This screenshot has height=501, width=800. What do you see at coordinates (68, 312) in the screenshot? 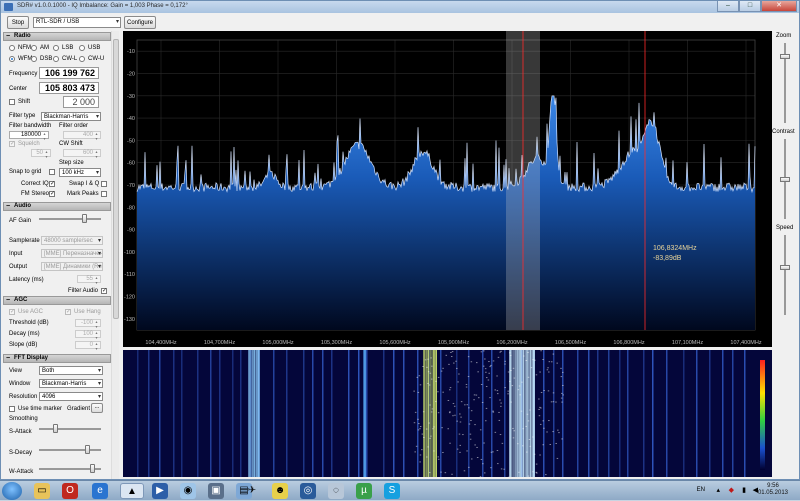
I see `use-hang-checkbox: ✓` at bounding box center [68, 312].